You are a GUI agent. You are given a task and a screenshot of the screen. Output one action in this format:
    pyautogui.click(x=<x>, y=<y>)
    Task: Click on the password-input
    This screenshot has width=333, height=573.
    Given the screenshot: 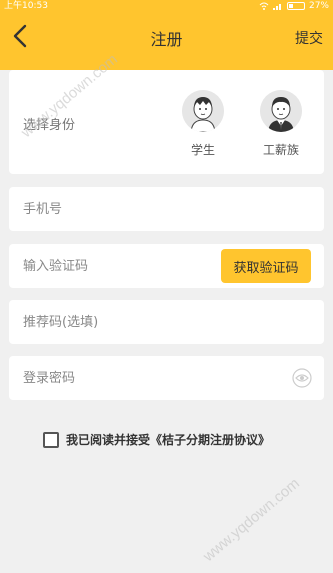 What is the action you would take?
    pyautogui.click(x=123, y=378)
    